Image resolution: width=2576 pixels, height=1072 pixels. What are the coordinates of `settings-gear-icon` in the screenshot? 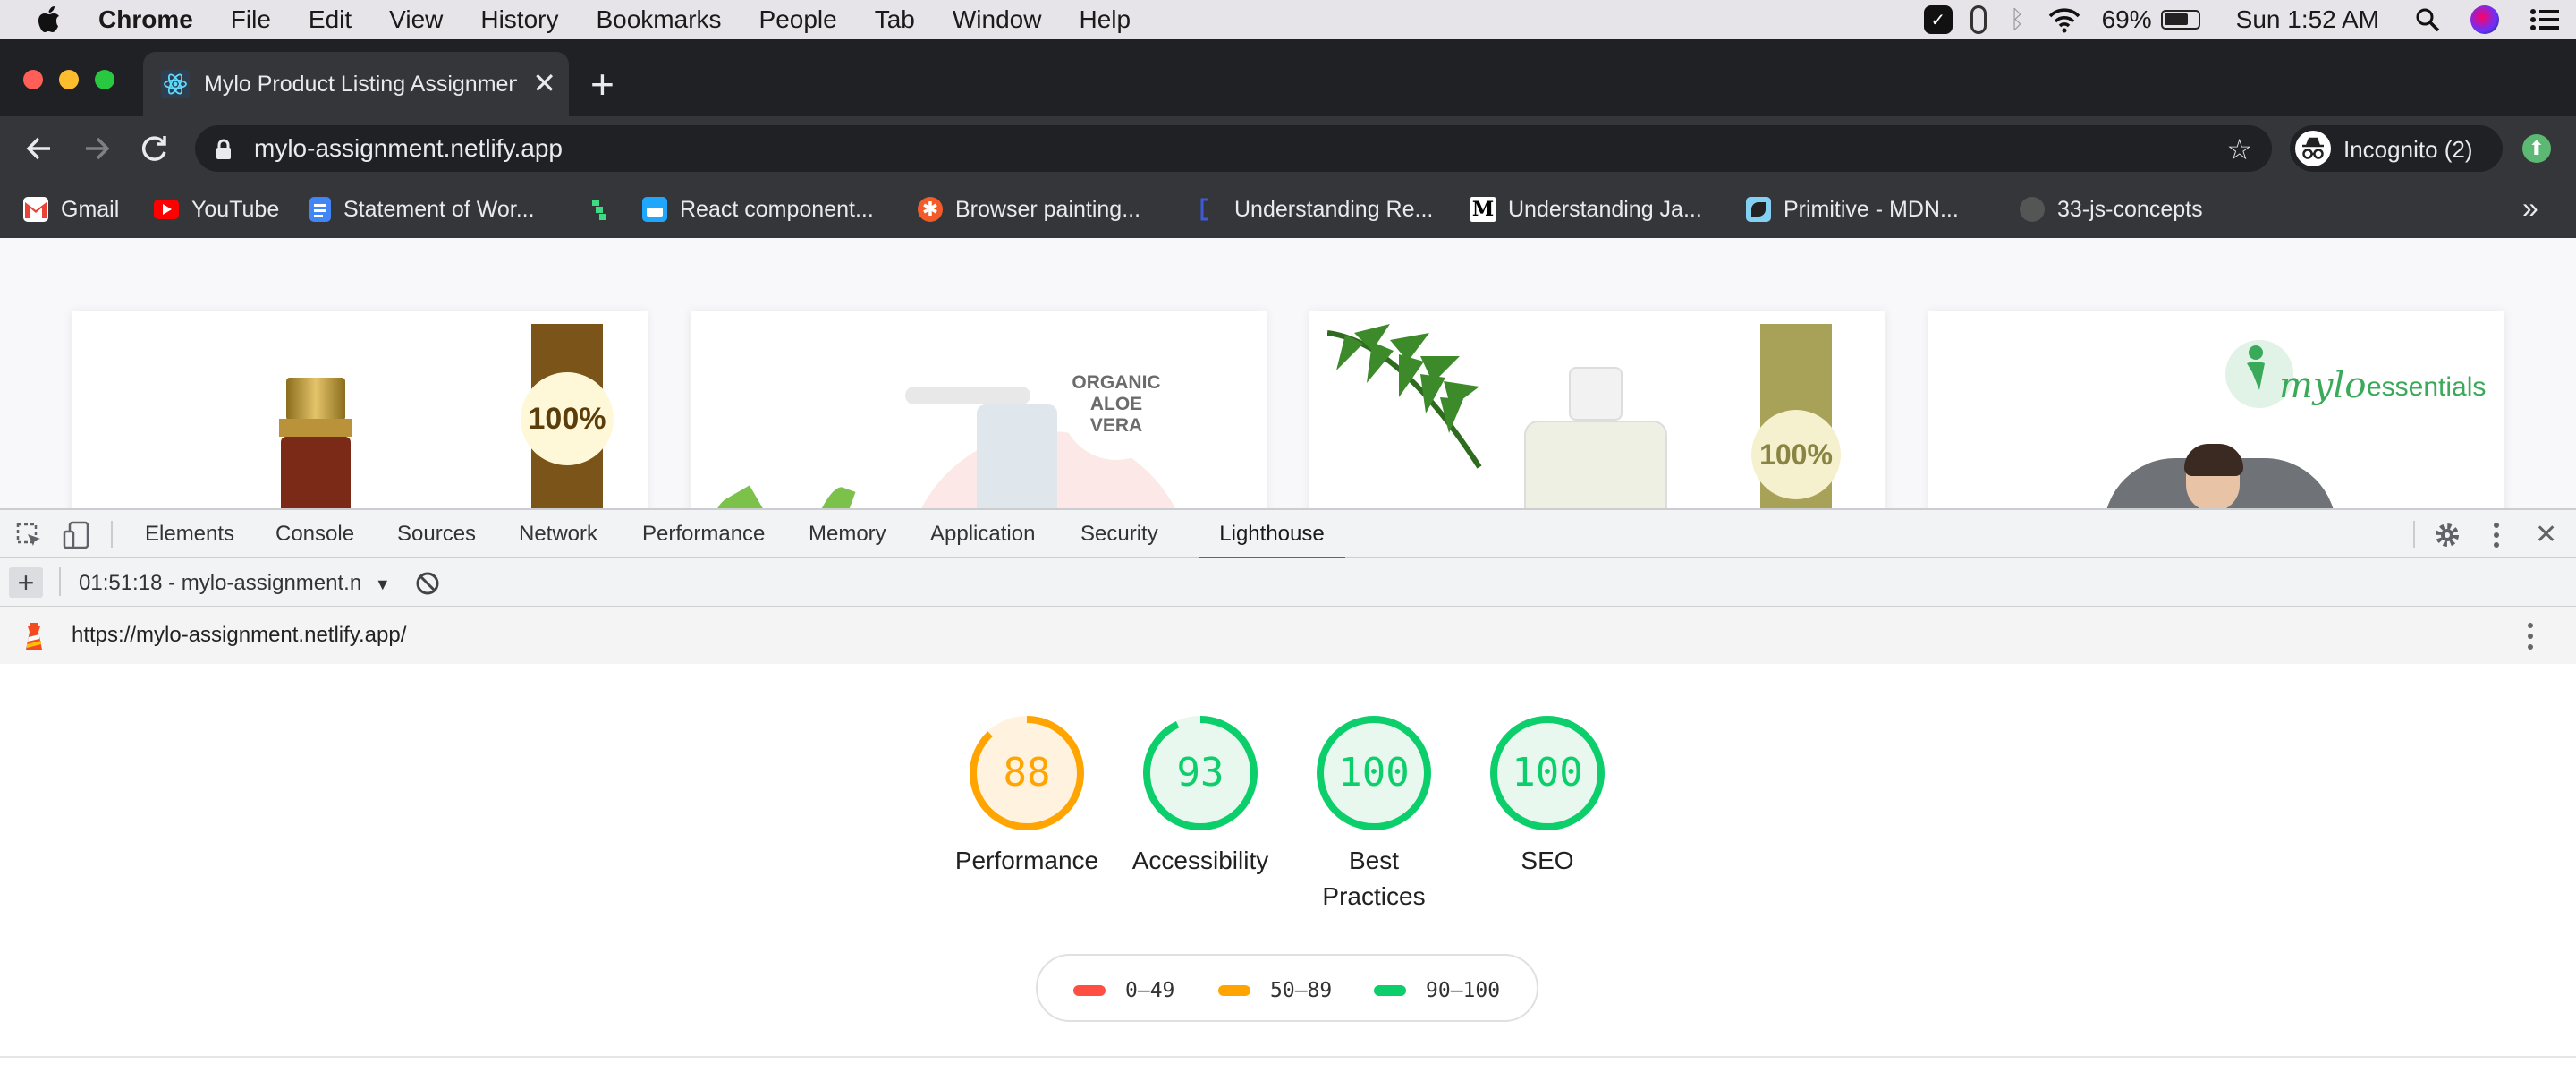 It's located at (2447, 535).